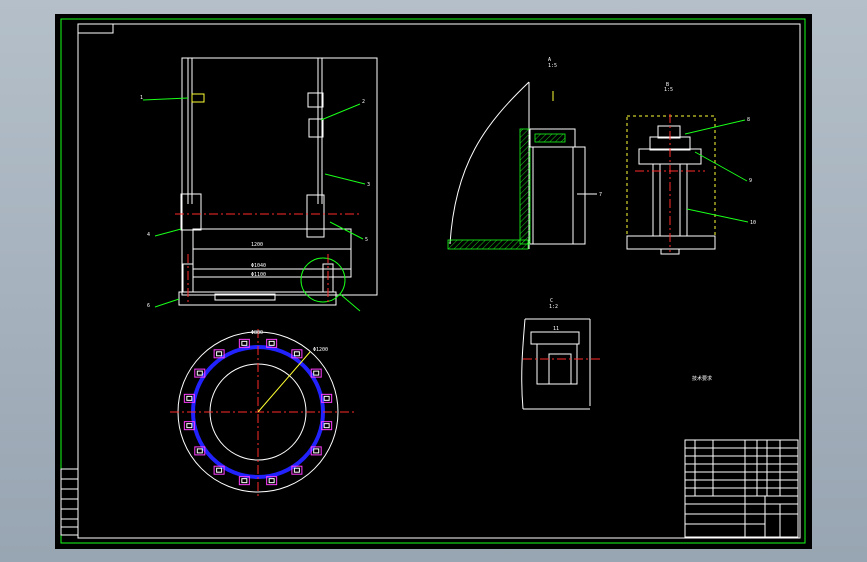  Describe the element at coordinates (363, 102) in the screenshot. I see `svg-text: 2` at that location.